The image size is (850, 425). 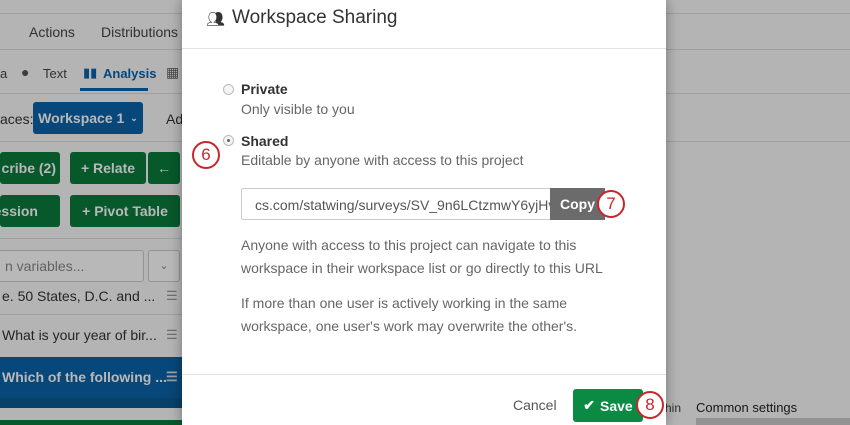 I want to click on private-radio, so click(x=228, y=89).